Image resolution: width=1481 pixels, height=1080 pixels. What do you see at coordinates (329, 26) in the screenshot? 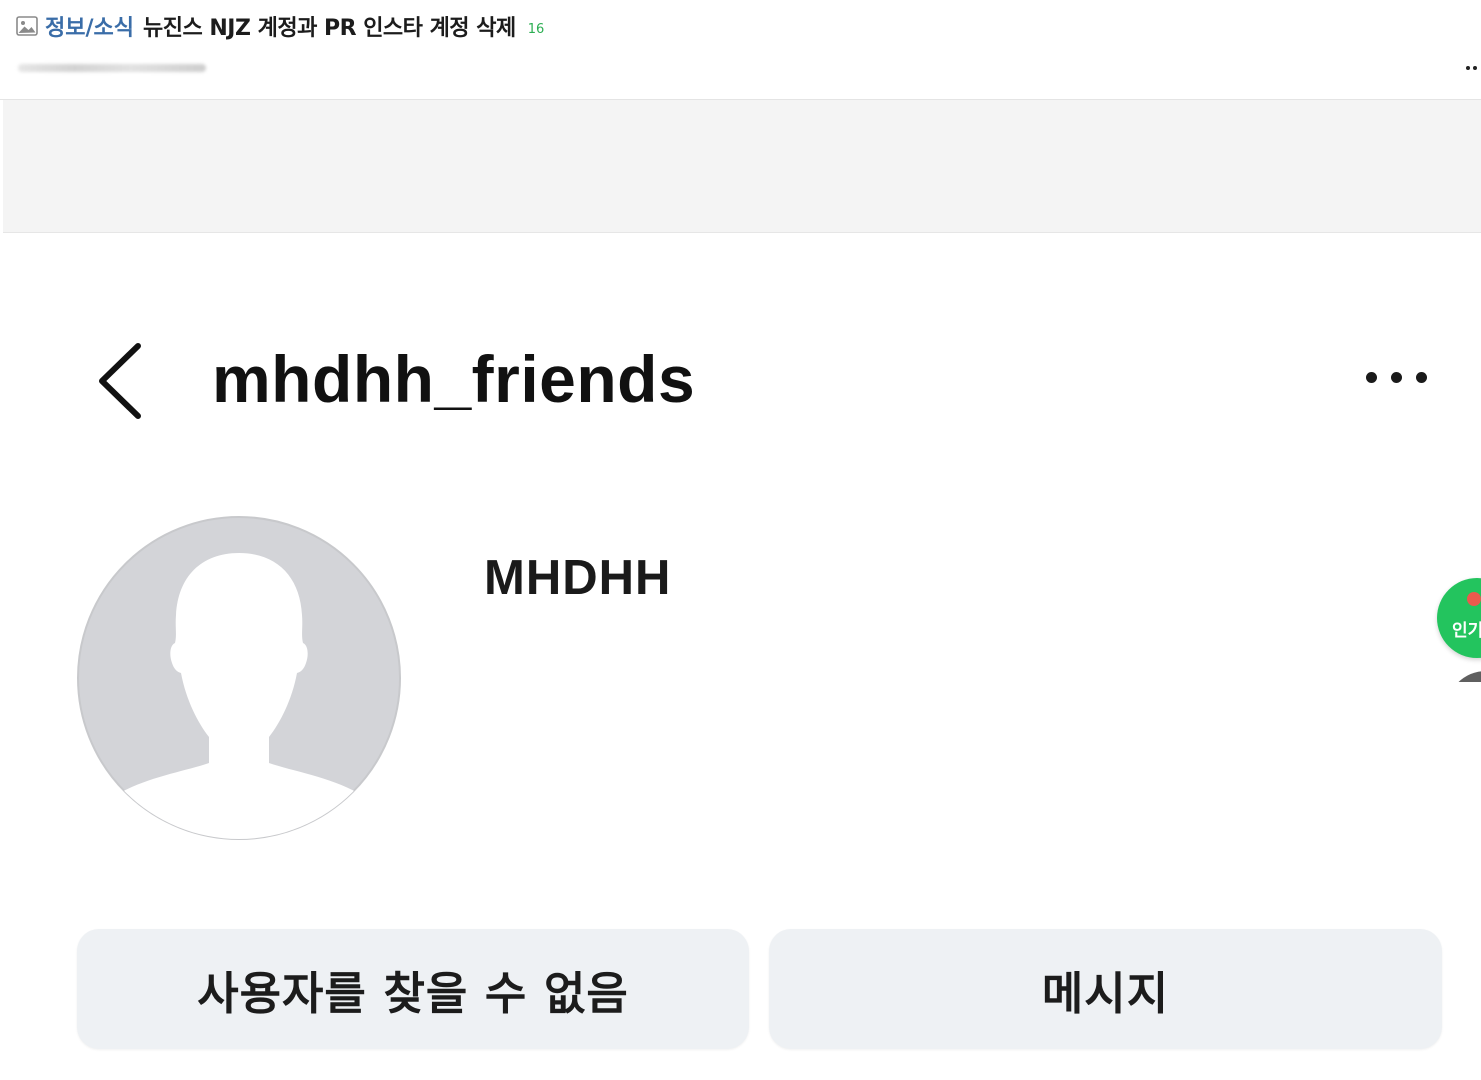
I see `post-title: 뉴진스 NJZ 계정과 PR 인스타 계정 삭제` at bounding box center [329, 26].